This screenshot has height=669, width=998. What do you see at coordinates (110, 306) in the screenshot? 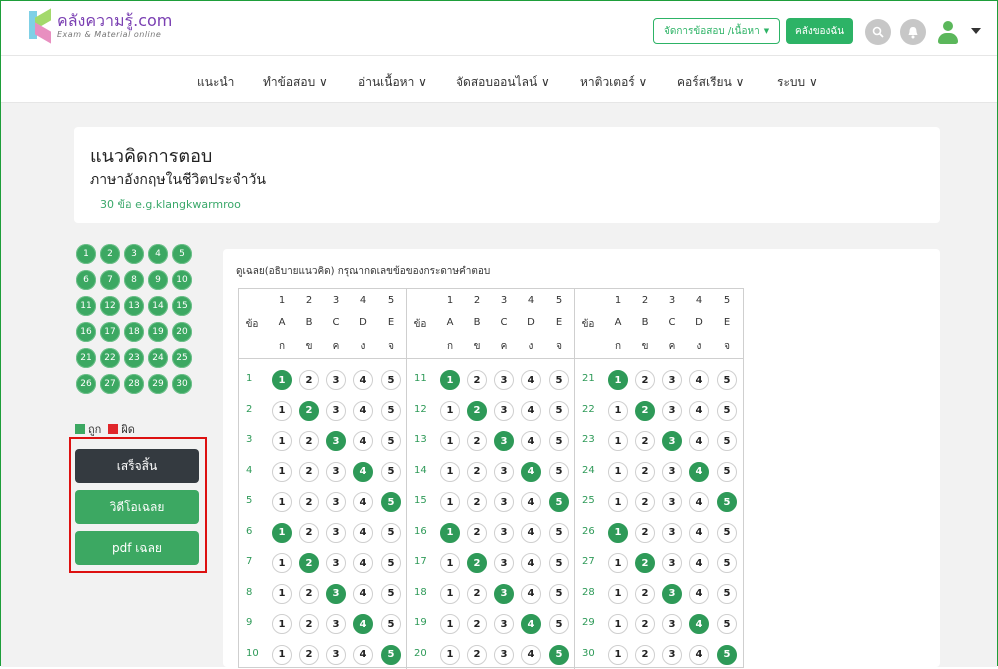
I see `question-bubble: 12` at bounding box center [110, 306].